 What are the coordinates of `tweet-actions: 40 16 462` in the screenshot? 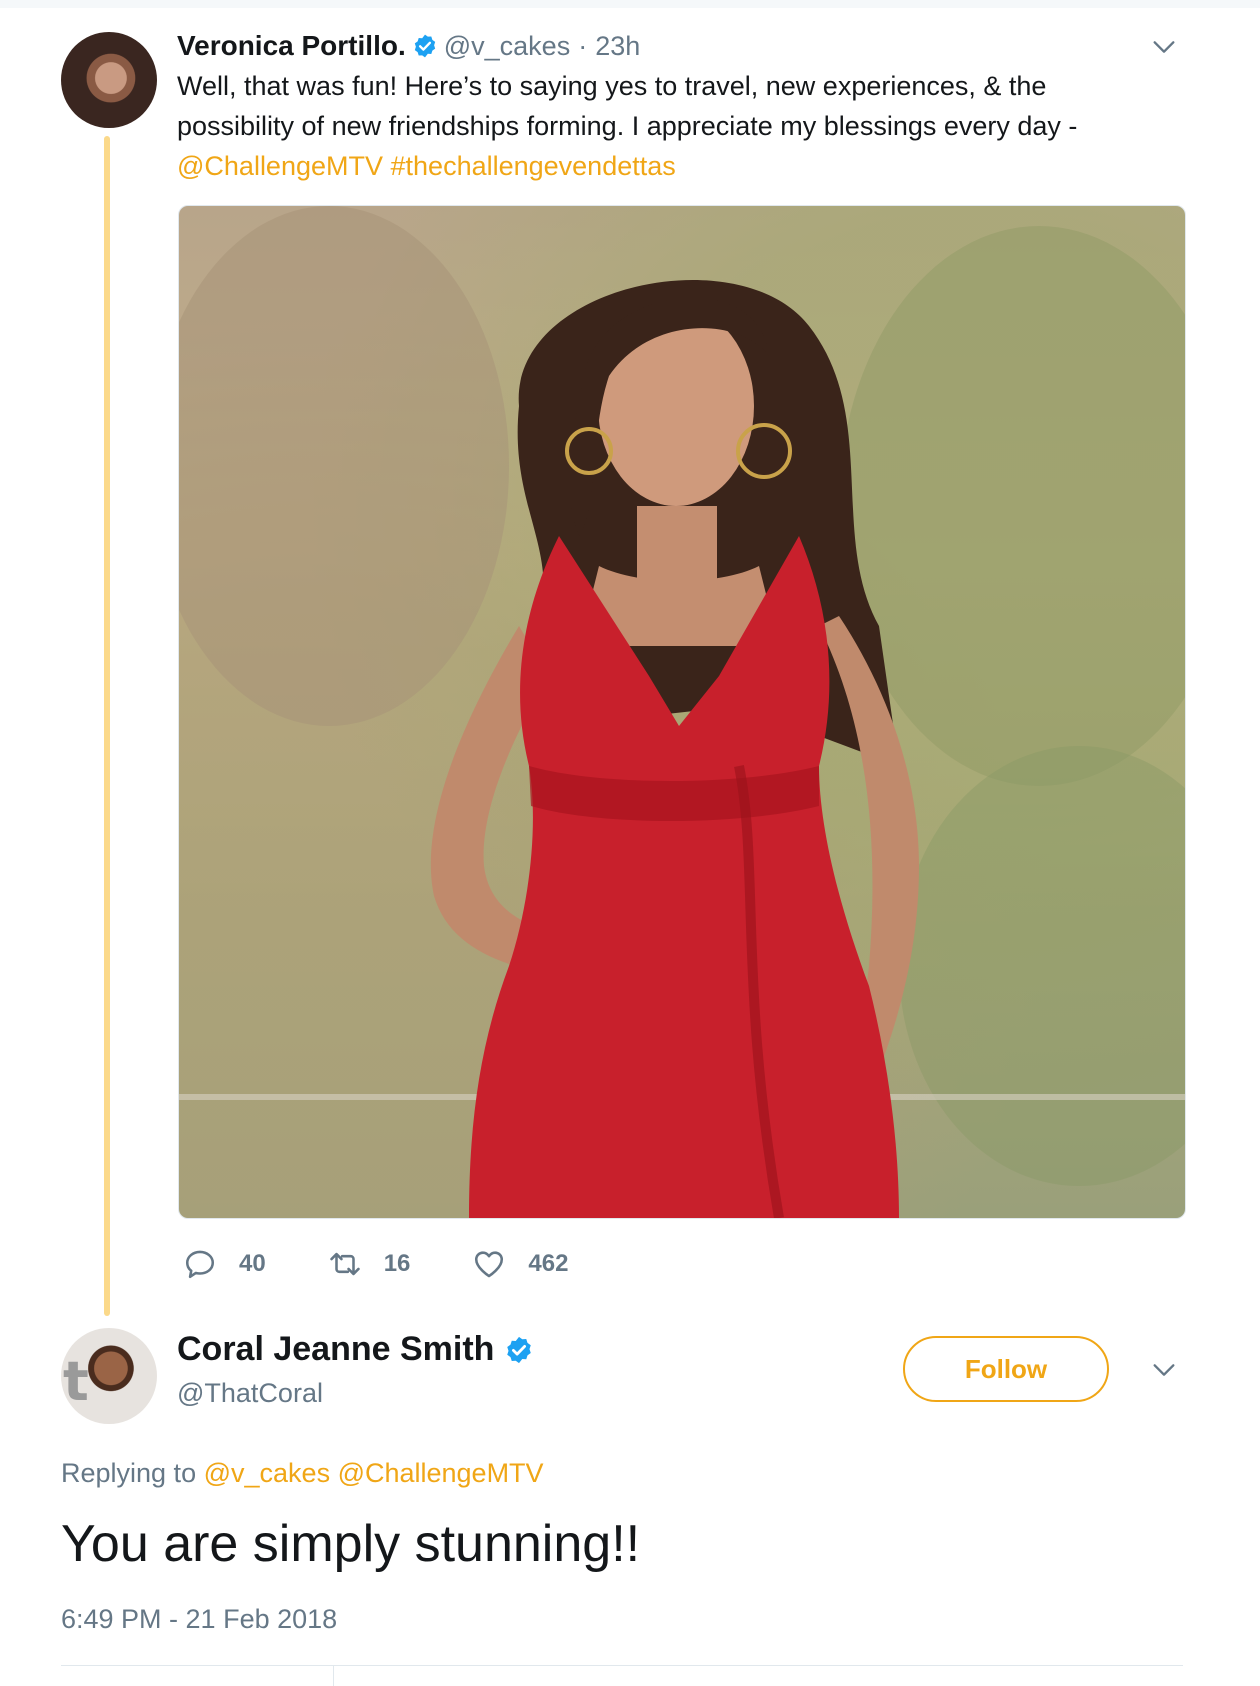 It's located at (406, 1264).